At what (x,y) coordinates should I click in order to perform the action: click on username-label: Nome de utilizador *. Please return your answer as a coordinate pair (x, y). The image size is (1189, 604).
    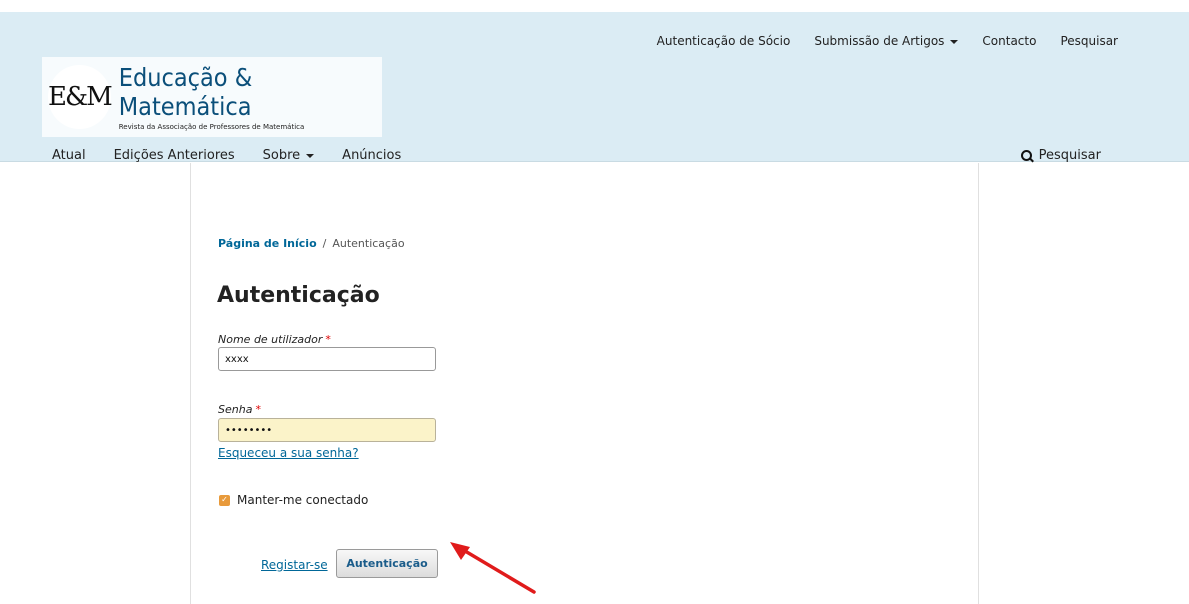
    Looking at the image, I should click on (274, 339).